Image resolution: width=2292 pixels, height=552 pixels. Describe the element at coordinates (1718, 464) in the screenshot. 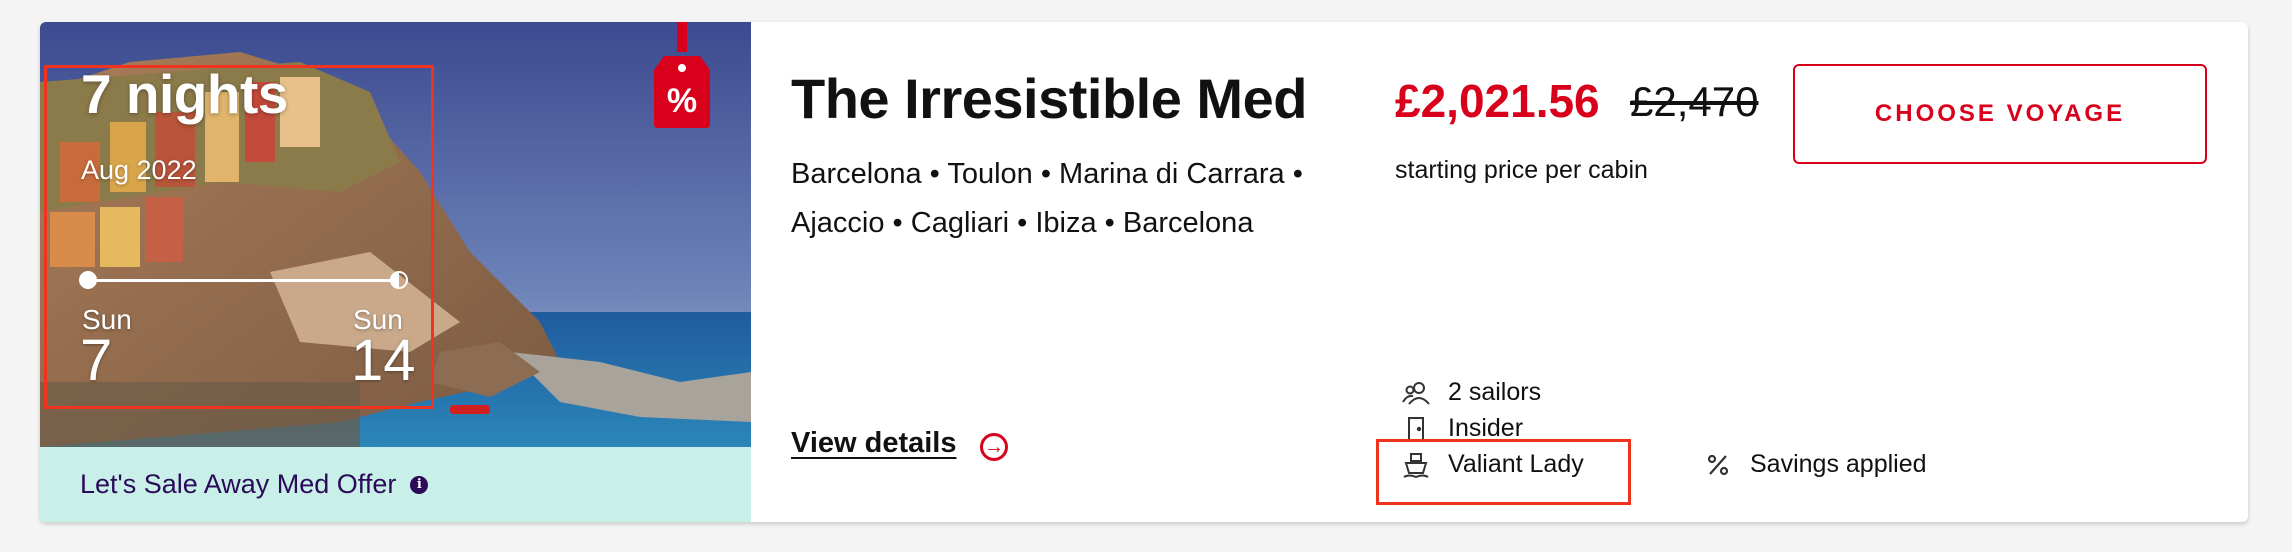

I see `percent-icon` at that location.